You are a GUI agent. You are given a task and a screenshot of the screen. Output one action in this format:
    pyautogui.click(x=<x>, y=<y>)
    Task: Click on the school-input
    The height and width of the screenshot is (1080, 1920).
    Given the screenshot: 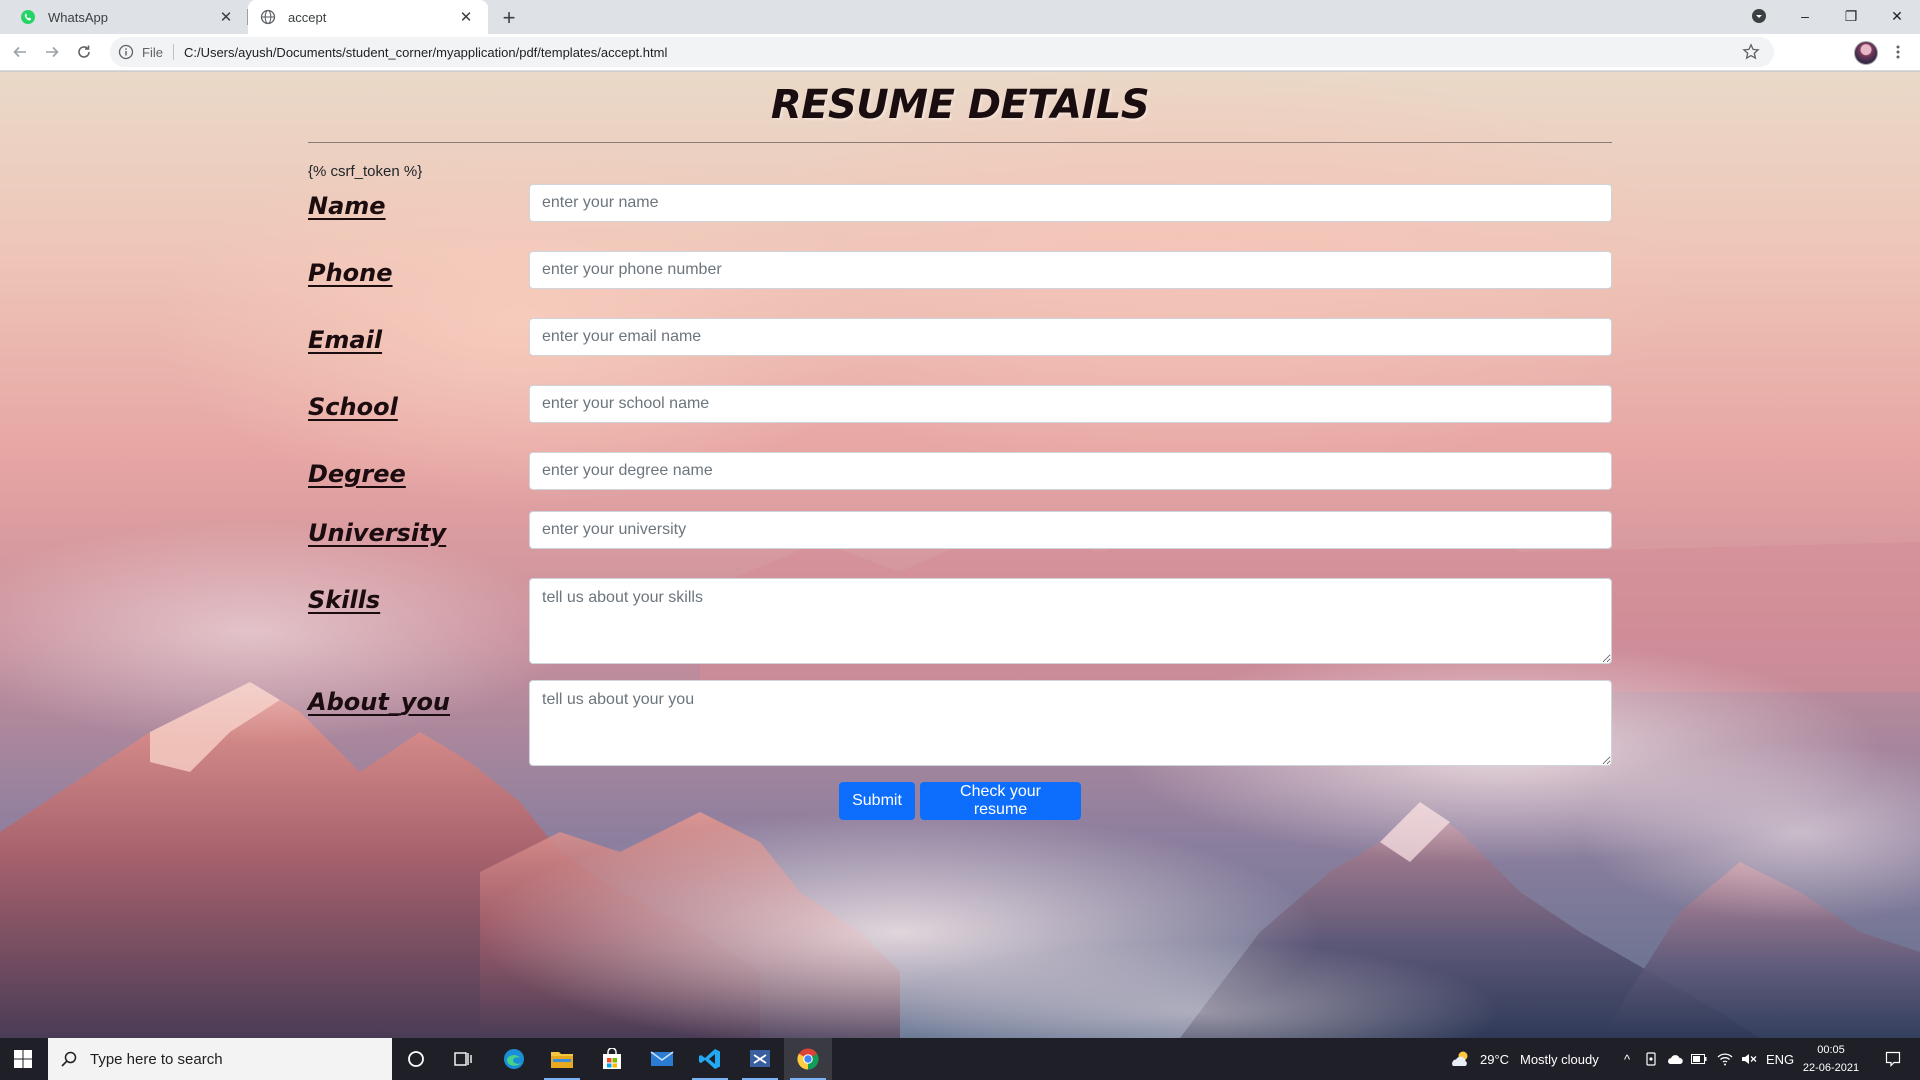 What is the action you would take?
    pyautogui.click(x=1070, y=404)
    